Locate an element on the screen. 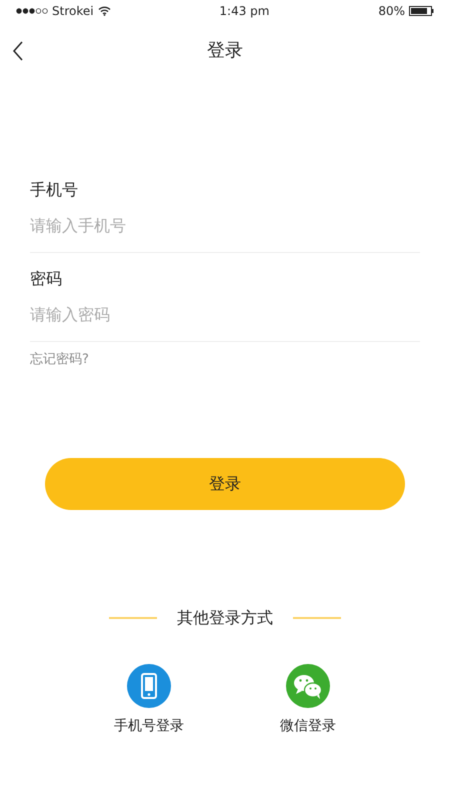  chat-bubbles-icon is located at coordinates (308, 686).